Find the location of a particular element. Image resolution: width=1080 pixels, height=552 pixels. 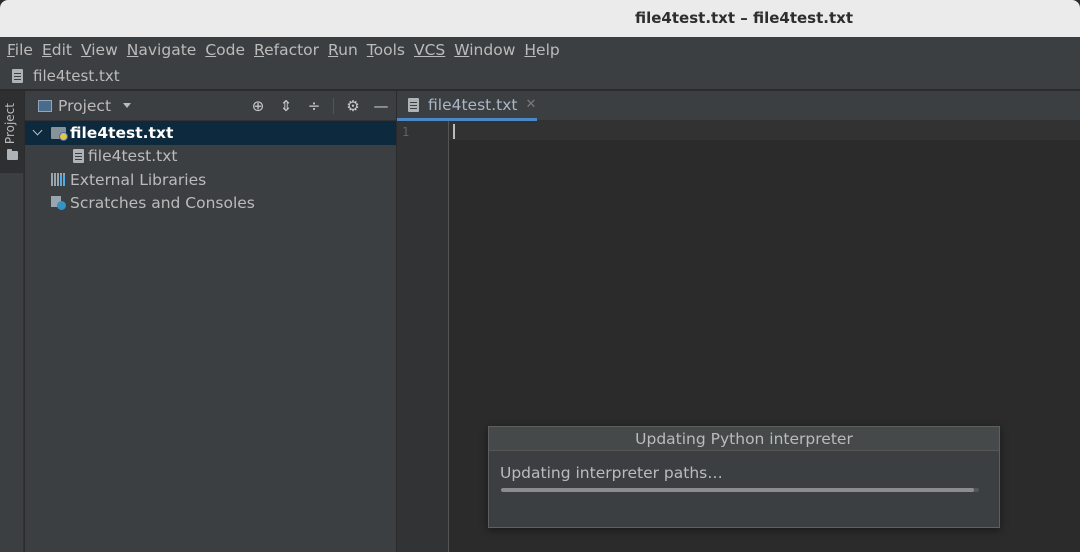

menu-navigate: Navigate is located at coordinates (162, 50).